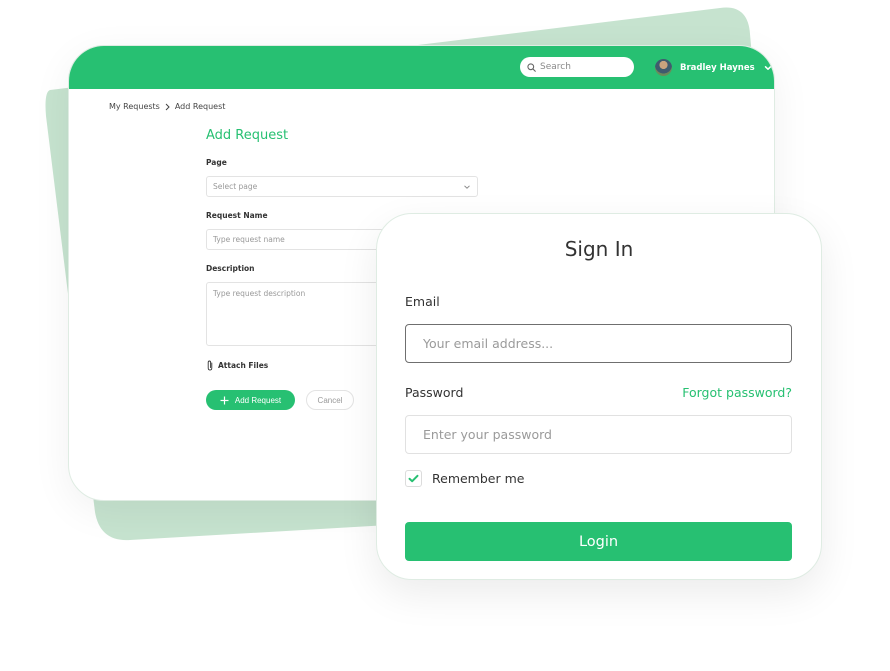 Image resolution: width=890 pixels, height=671 pixels. I want to click on checkmark-icon, so click(413, 478).